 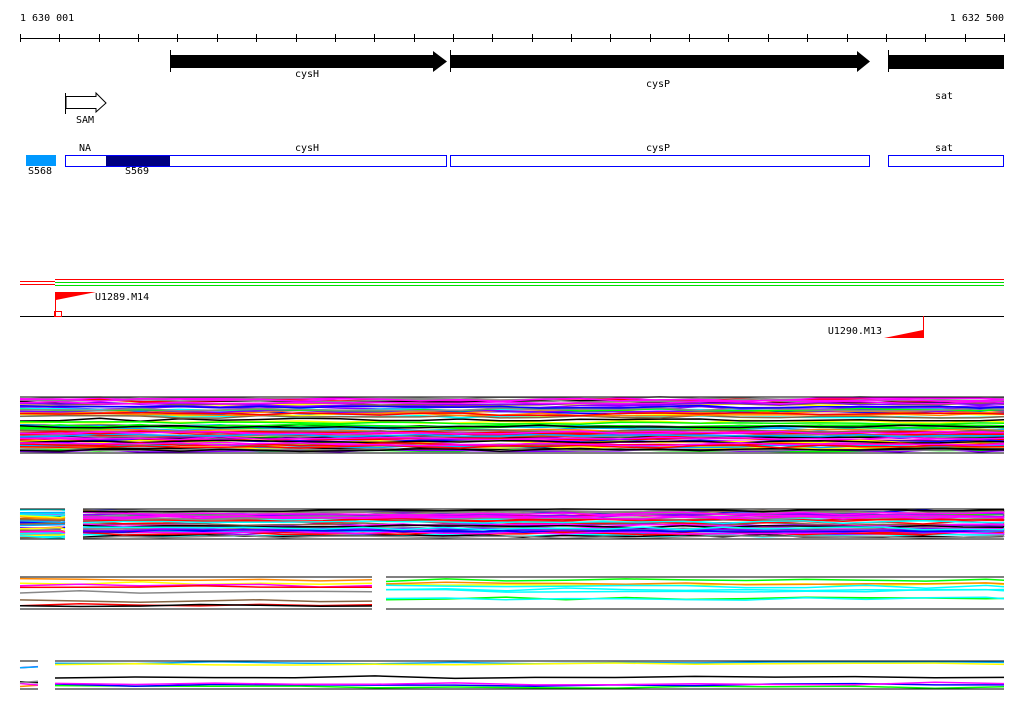 I want to click on gene-label-sat: sat, so click(x=944, y=96).